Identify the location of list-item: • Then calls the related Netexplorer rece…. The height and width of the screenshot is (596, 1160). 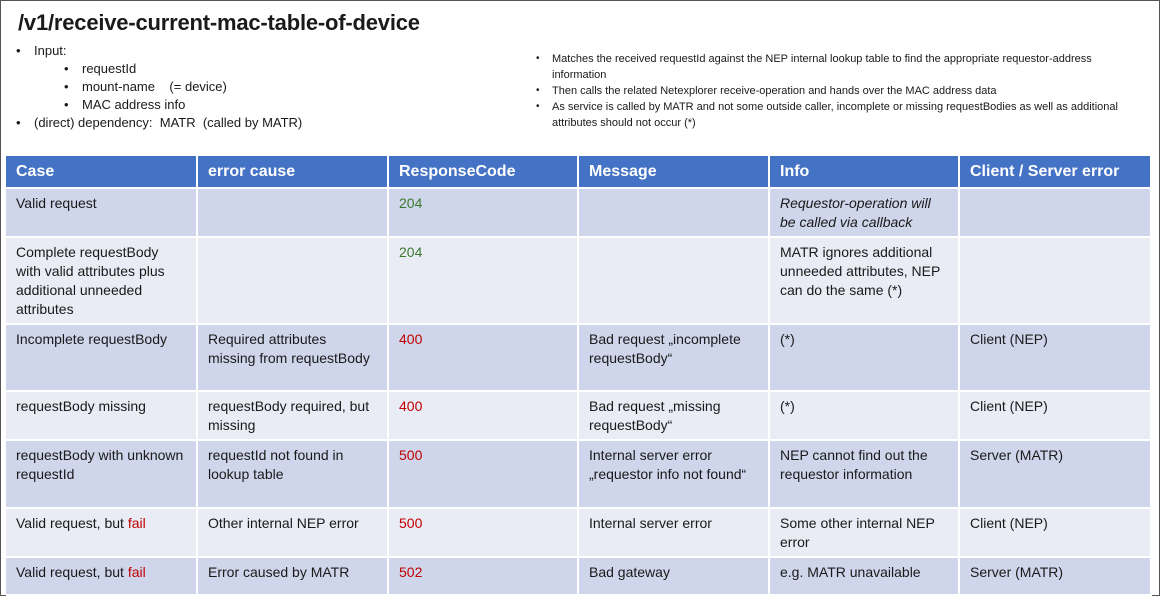
(836, 91).